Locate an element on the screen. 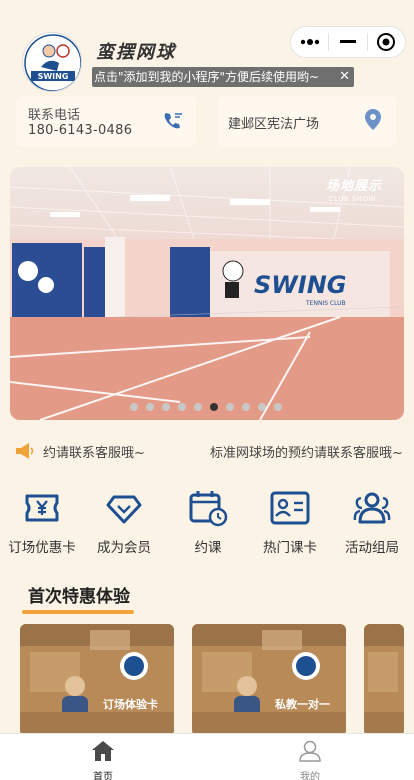 The height and width of the screenshot is (780, 414). tab-label: 我的 is located at coordinates (310, 776).